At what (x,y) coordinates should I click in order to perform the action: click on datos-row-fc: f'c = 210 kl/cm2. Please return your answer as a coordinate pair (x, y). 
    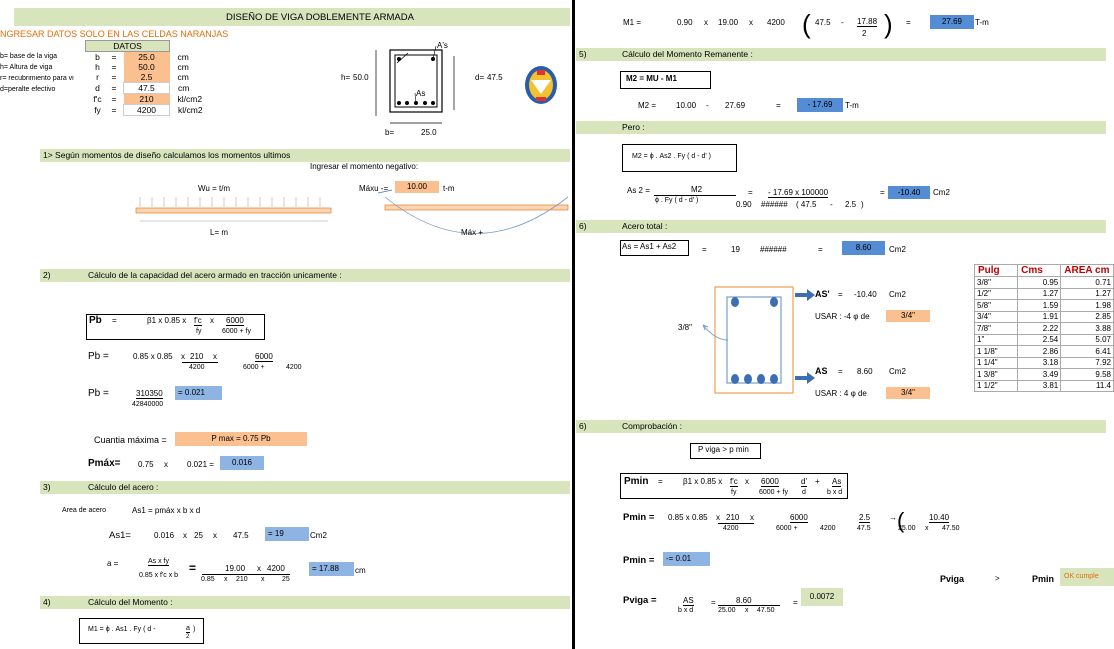
    Looking at the image, I should click on (148, 99).